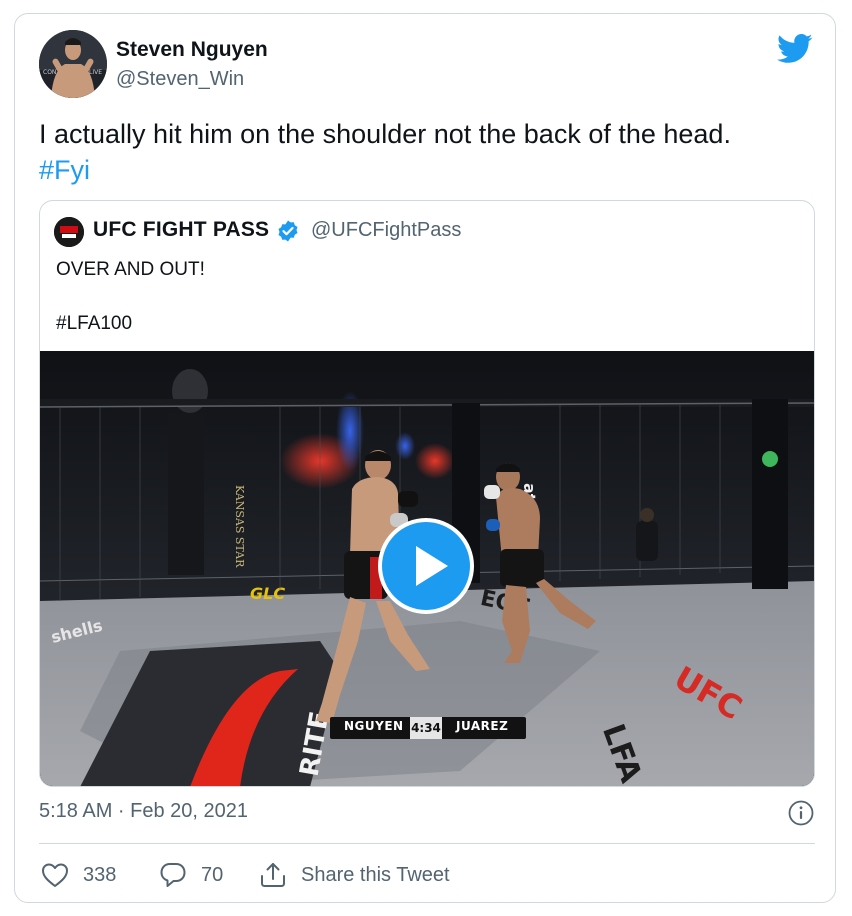 This screenshot has height=916, width=852. Describe the element at coordinates (386, 230) in the screenshot. I see `quoted-author-handle: @UFCFightPass` at that location.